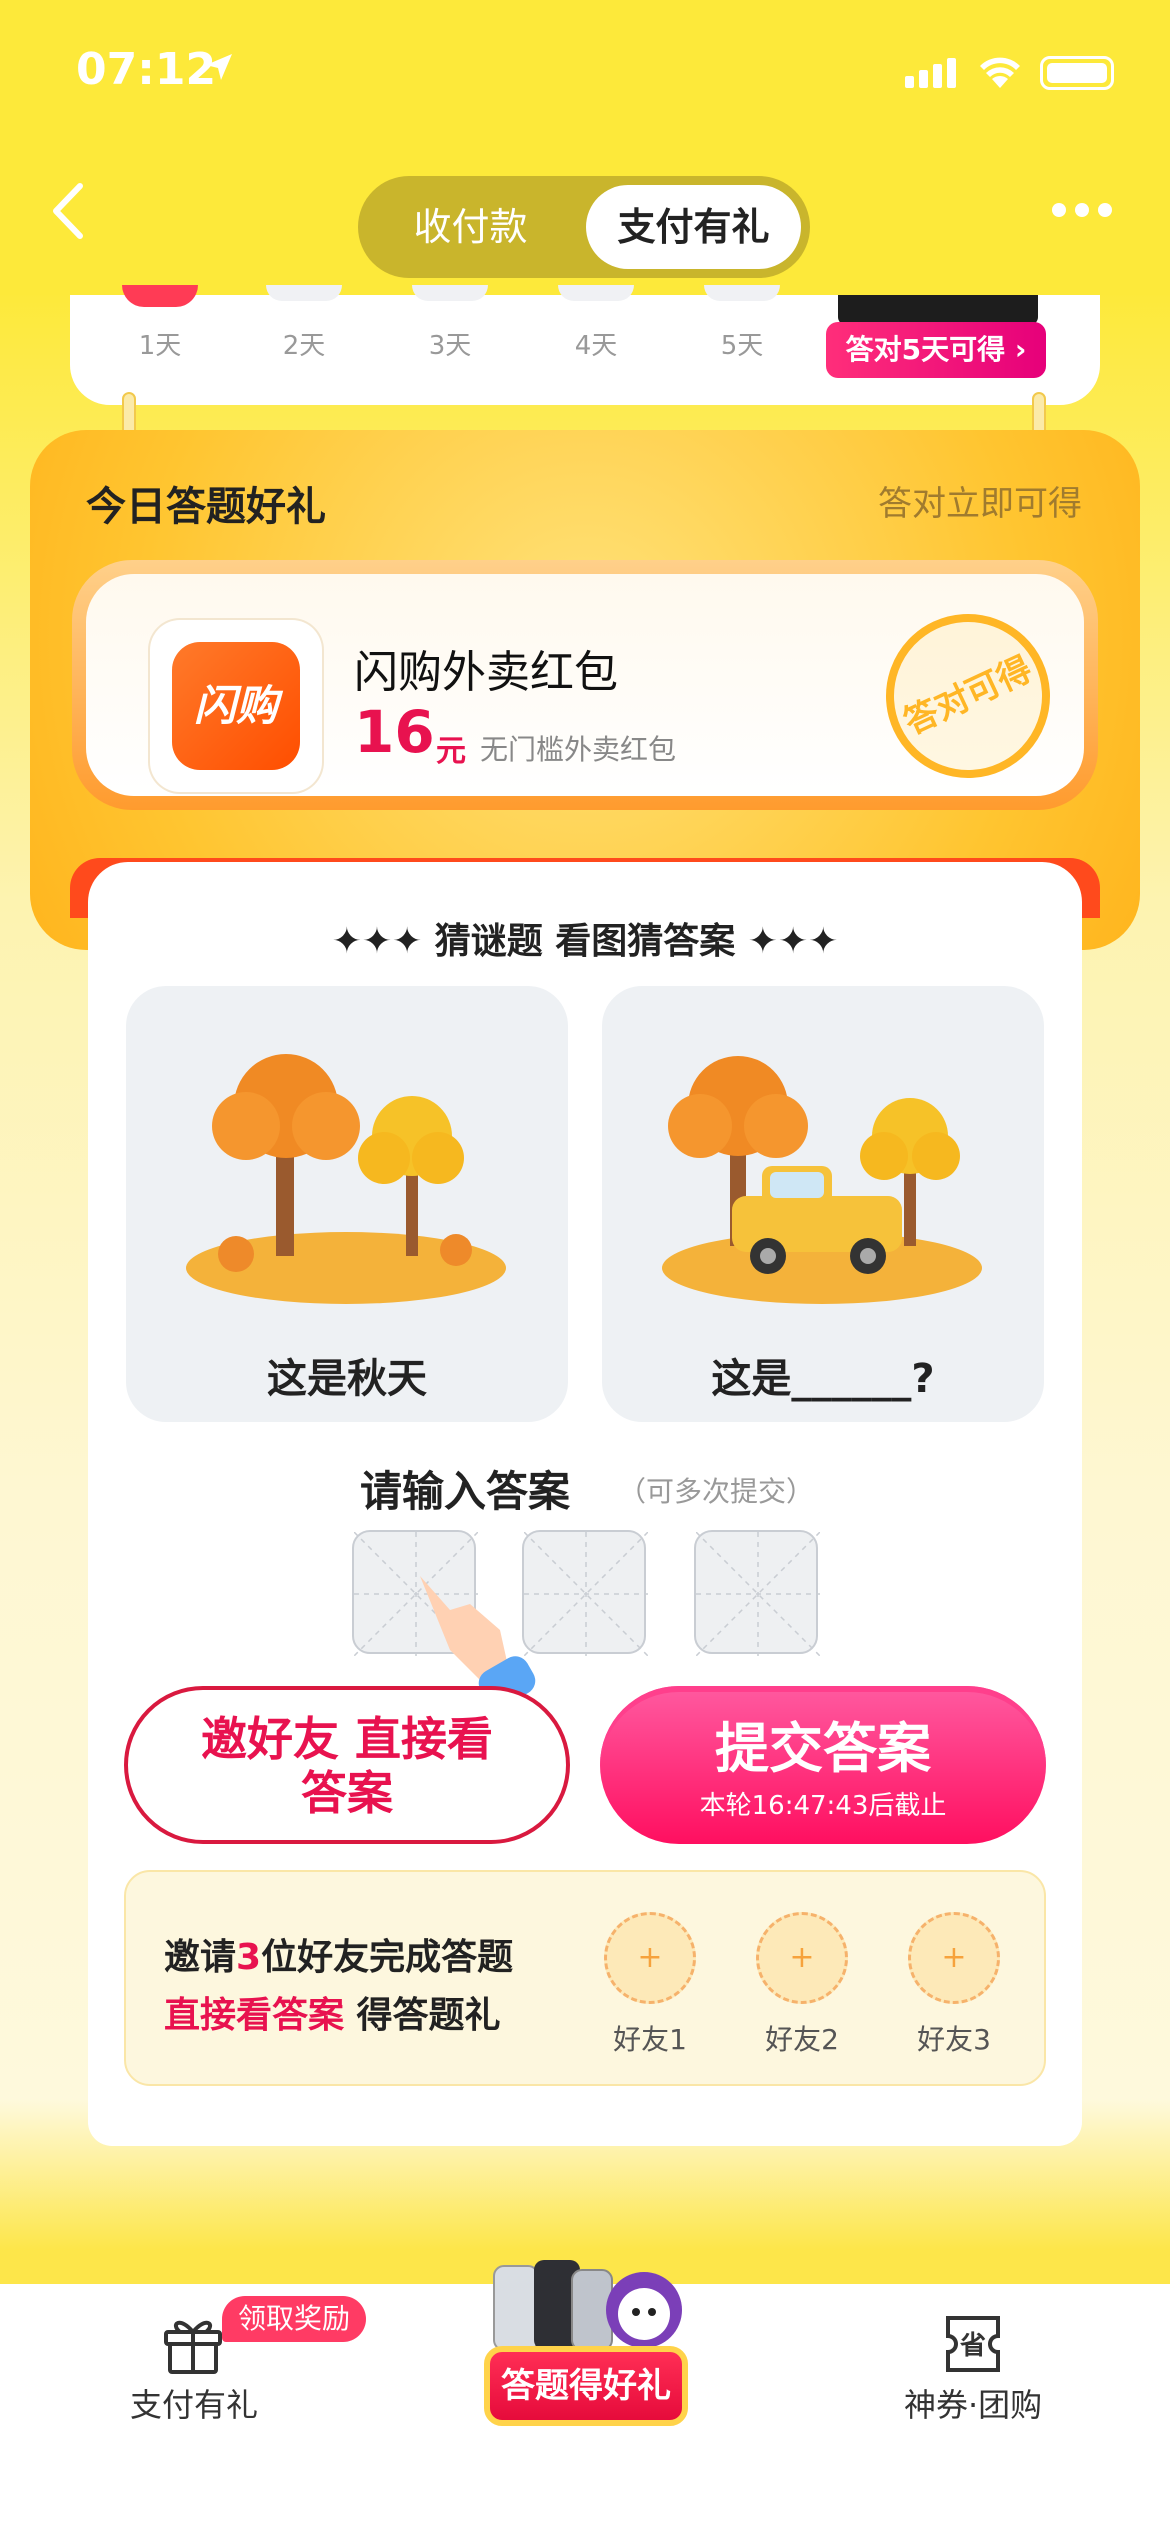  Describe the element at coordinates (294, 2319) in the screenshot. I see `claim-reward-badge: 领取奖励` at that location.